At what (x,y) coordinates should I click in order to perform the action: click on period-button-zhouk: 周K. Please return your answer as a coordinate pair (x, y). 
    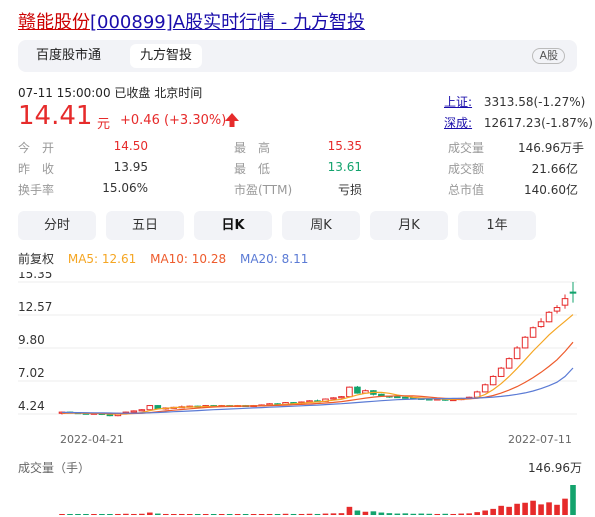
    Looking at the image, I should click on (321, 225).